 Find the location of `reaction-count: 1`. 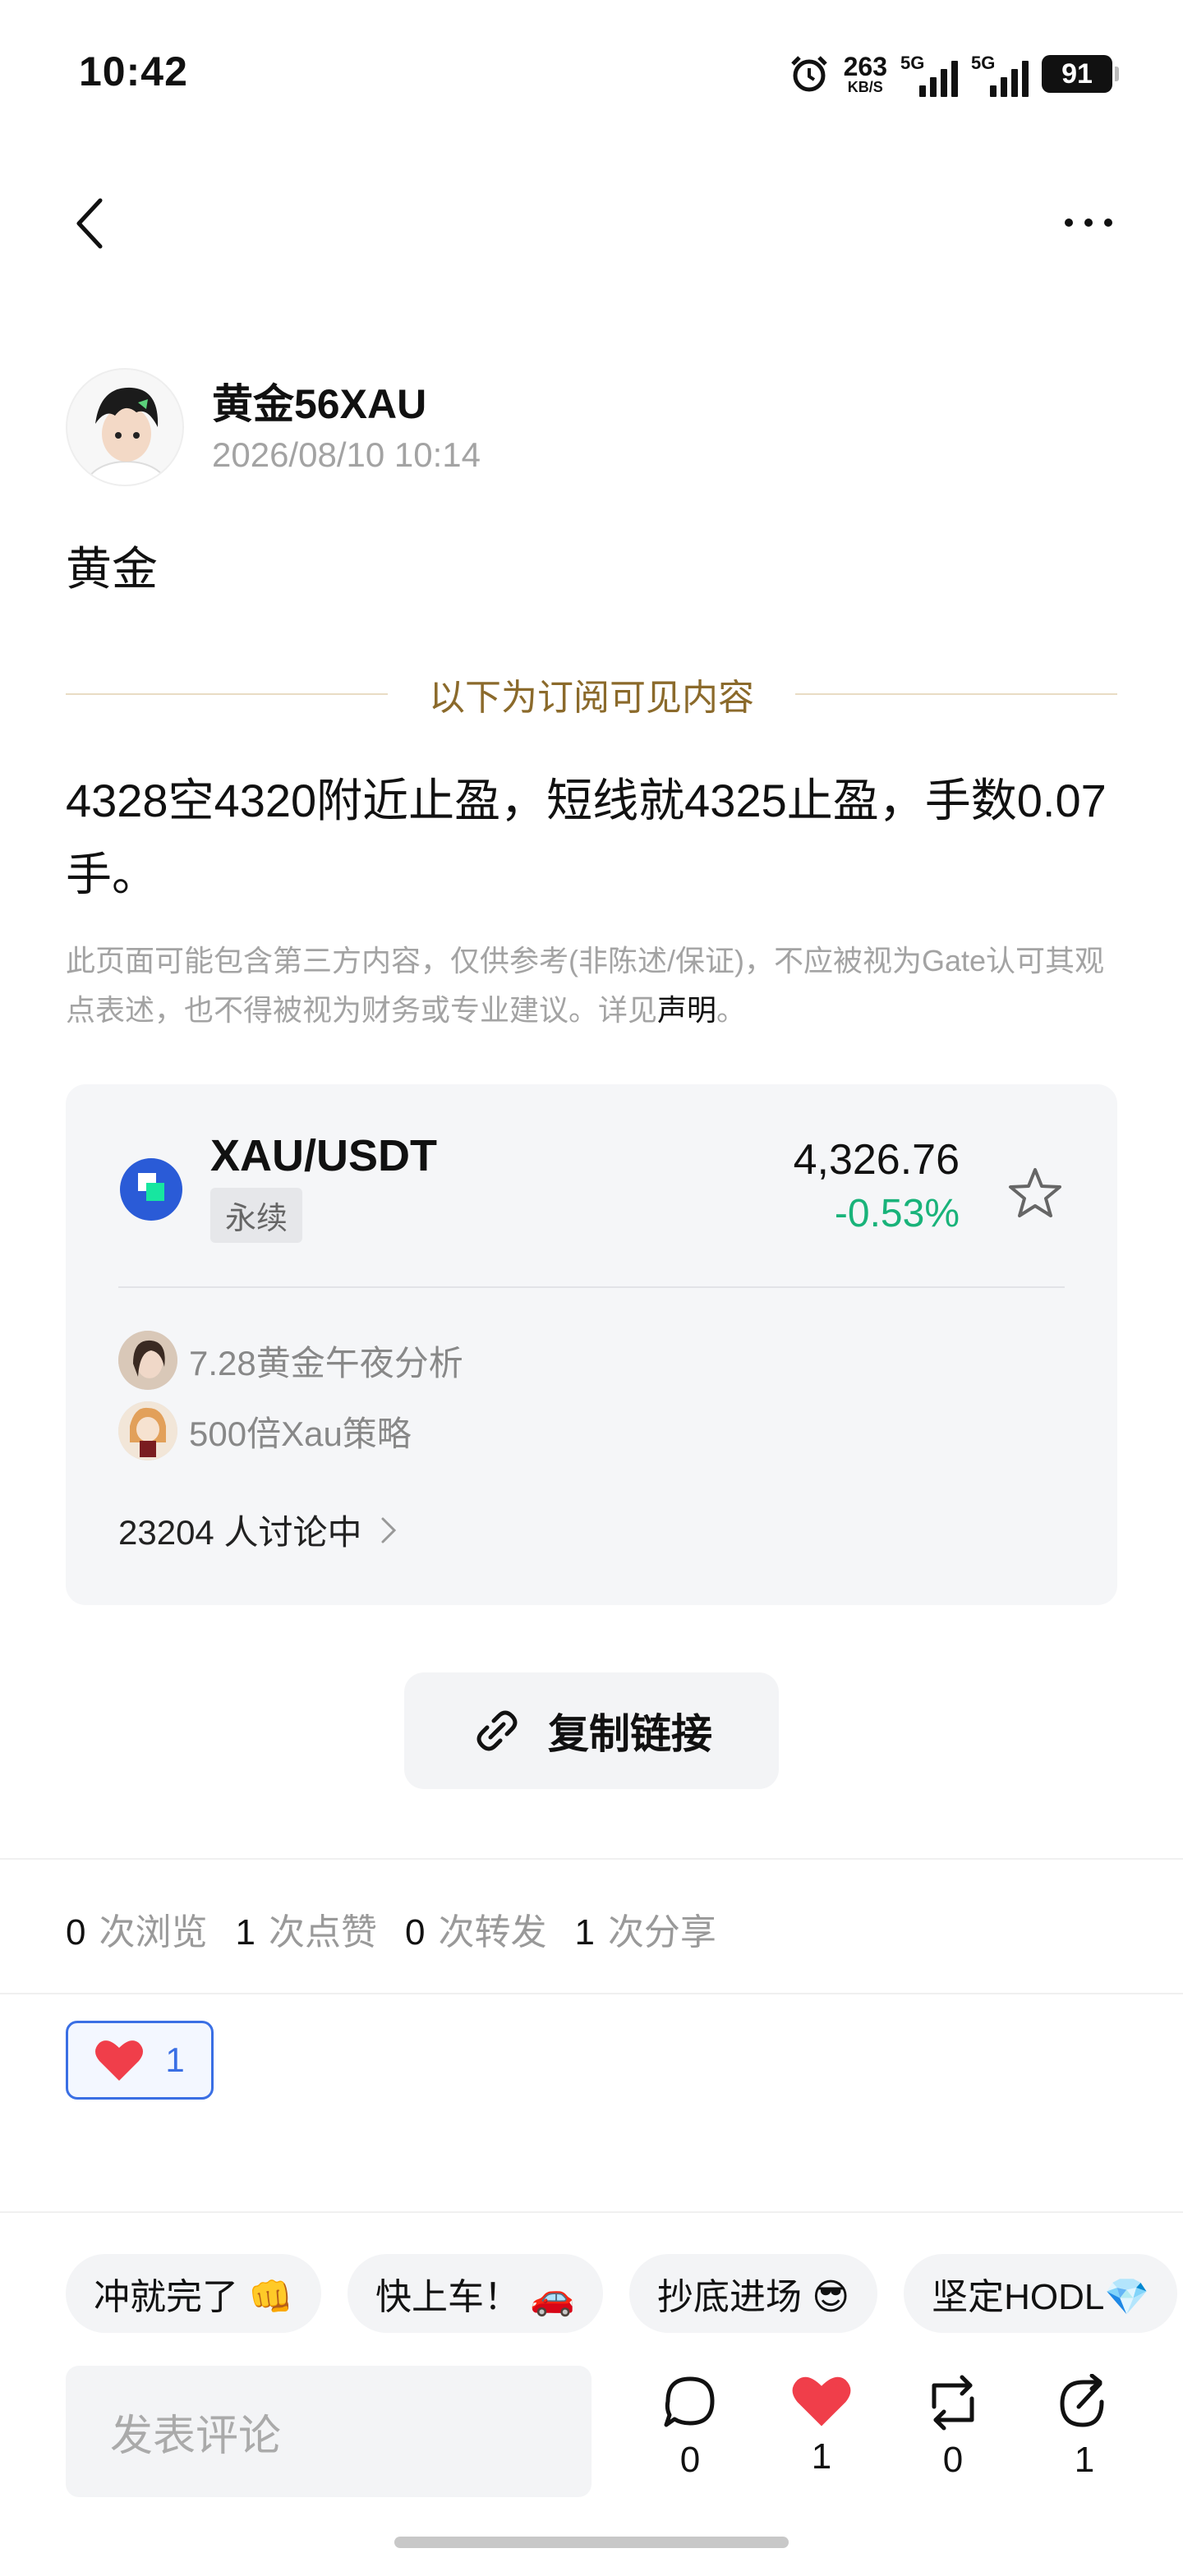

reaction-count: 1 is located at coordinates (175, 2059).